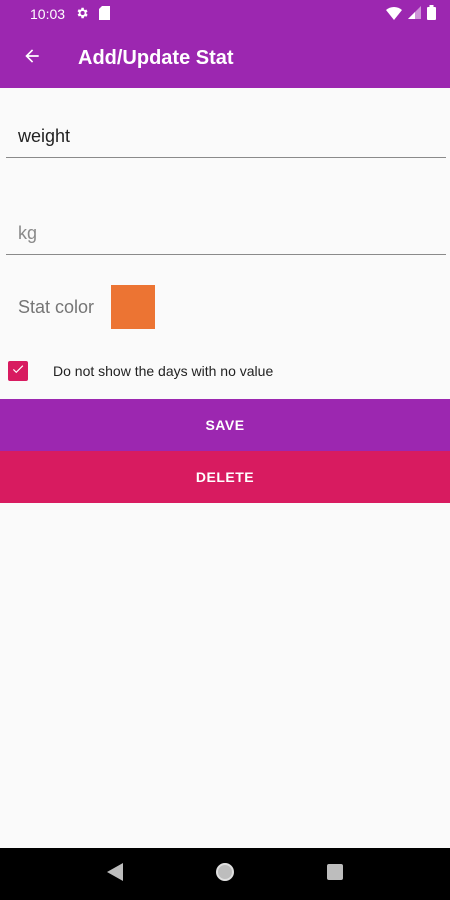 The width and height of the screenshot is (450, 900). I want to click on stat-name-field, so click(226, 133).